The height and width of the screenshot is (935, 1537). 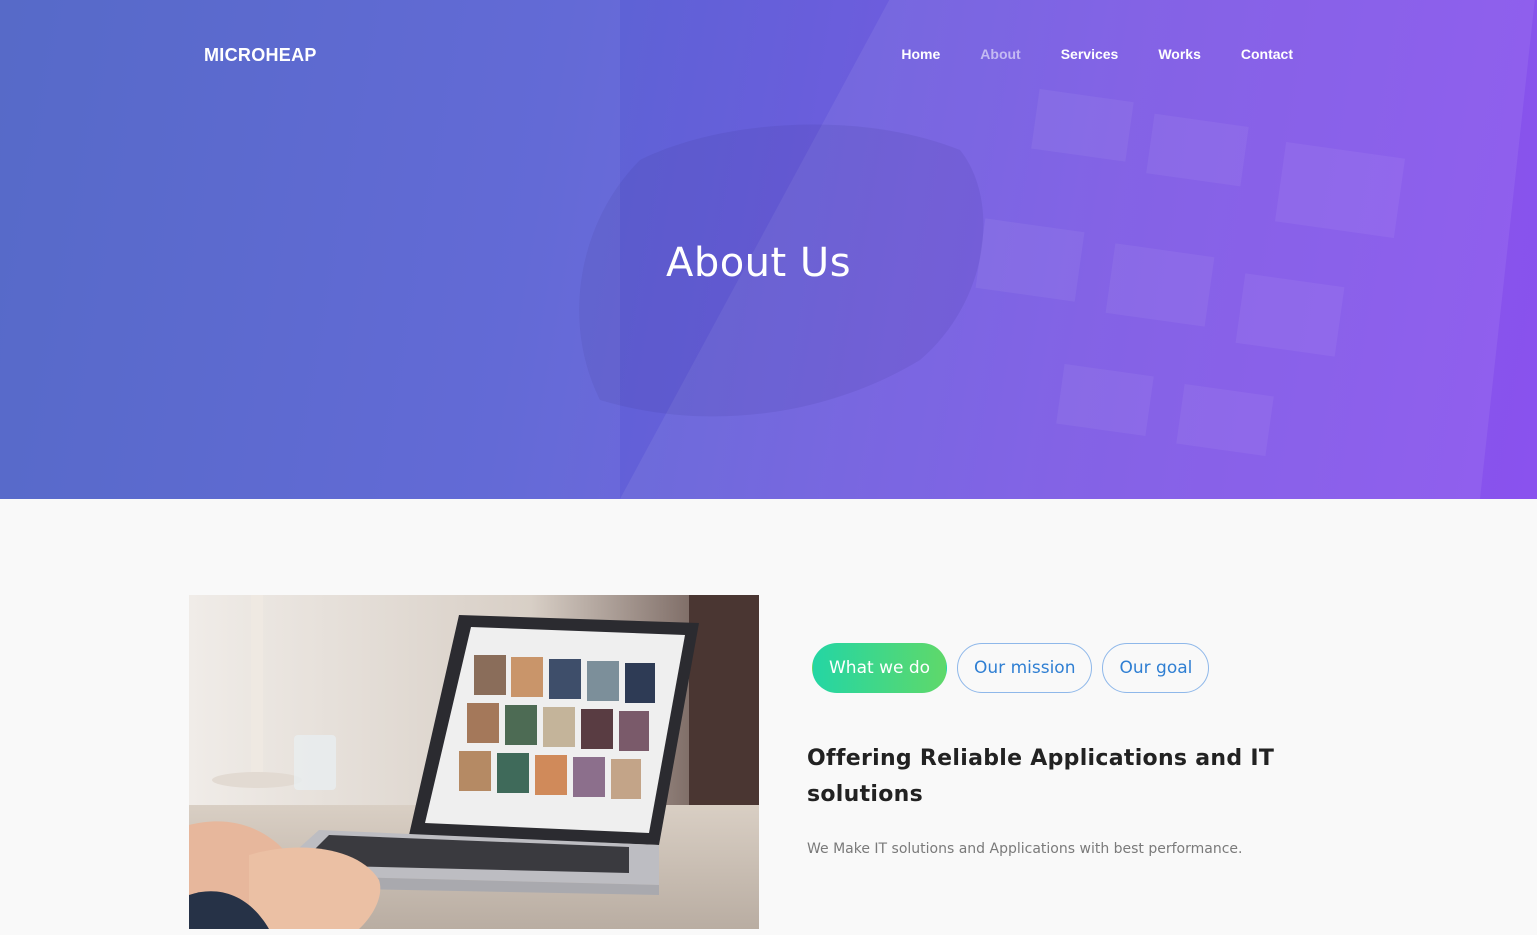 What do you see at coordinates (758, 263) in the screenshot?
I see `page-title: About Us` at bounding box center [758, 263].